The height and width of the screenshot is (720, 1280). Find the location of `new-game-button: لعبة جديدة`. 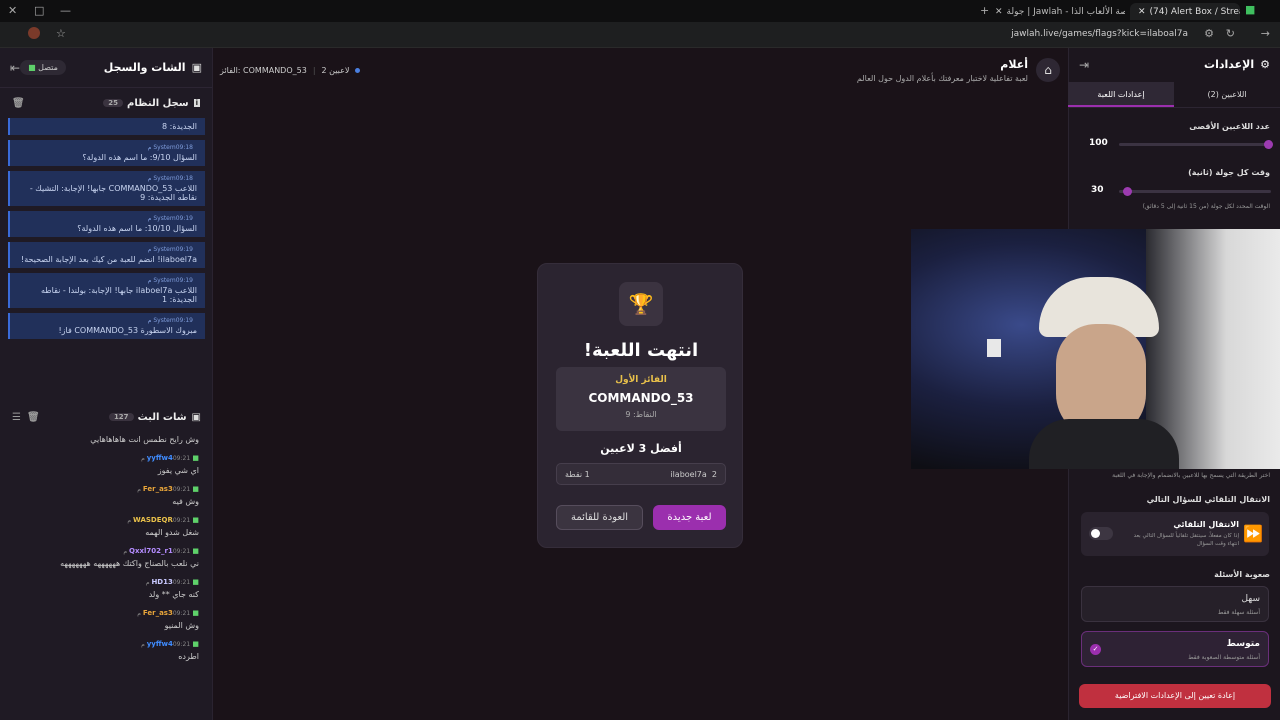

new-game-button: لعبة جديدة is located at coordinates (689, 517).